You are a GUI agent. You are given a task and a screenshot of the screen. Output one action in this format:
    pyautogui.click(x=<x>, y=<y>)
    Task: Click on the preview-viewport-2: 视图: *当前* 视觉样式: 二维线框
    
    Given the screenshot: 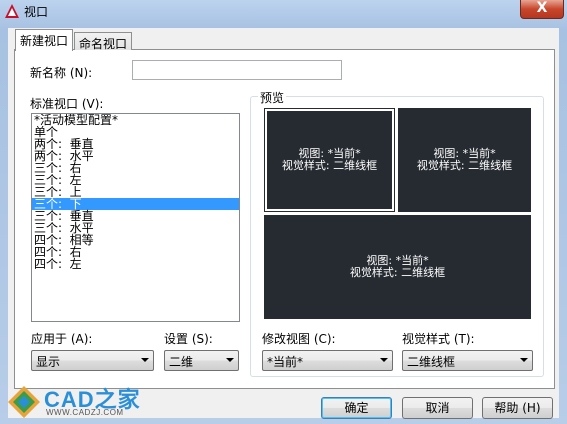 What is the action you would take?
    pyautogui.click(x=464, y=160)
    